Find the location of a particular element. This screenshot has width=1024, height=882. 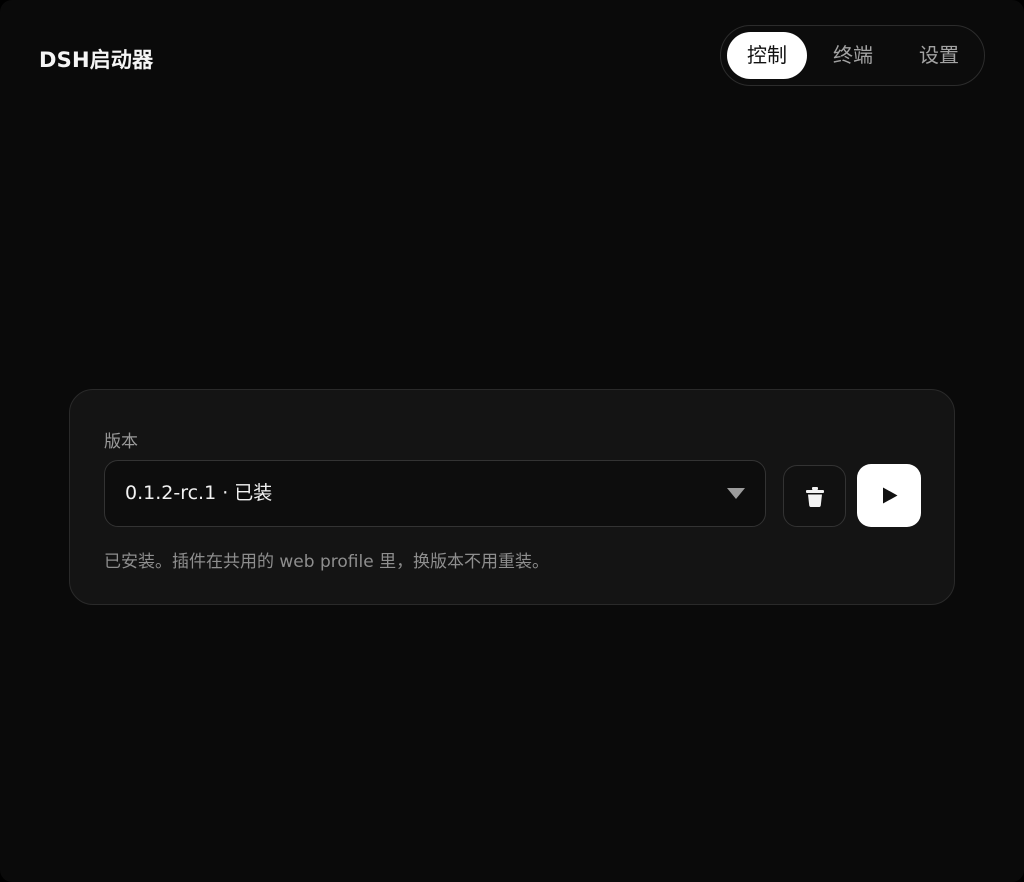

chevron-down-icon is located at coordinates (736, 493).